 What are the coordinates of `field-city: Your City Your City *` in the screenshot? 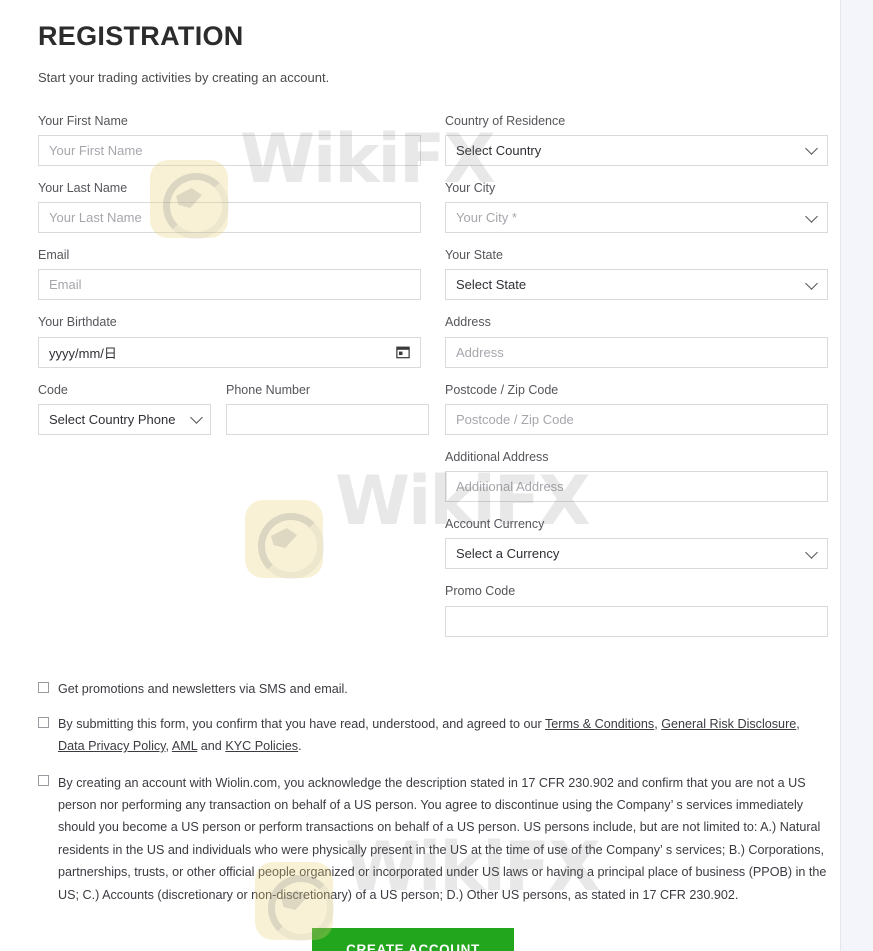 It's located at (636, 207).